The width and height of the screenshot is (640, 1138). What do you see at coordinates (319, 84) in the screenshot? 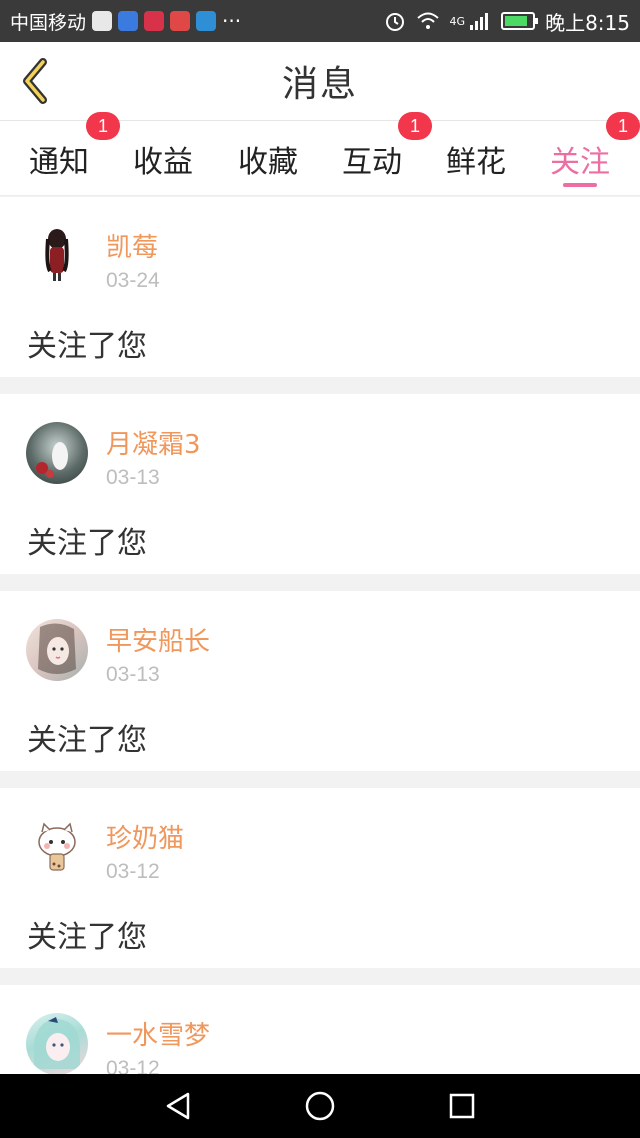
I see `page-title: 消息` at bounding box center [319, 84].